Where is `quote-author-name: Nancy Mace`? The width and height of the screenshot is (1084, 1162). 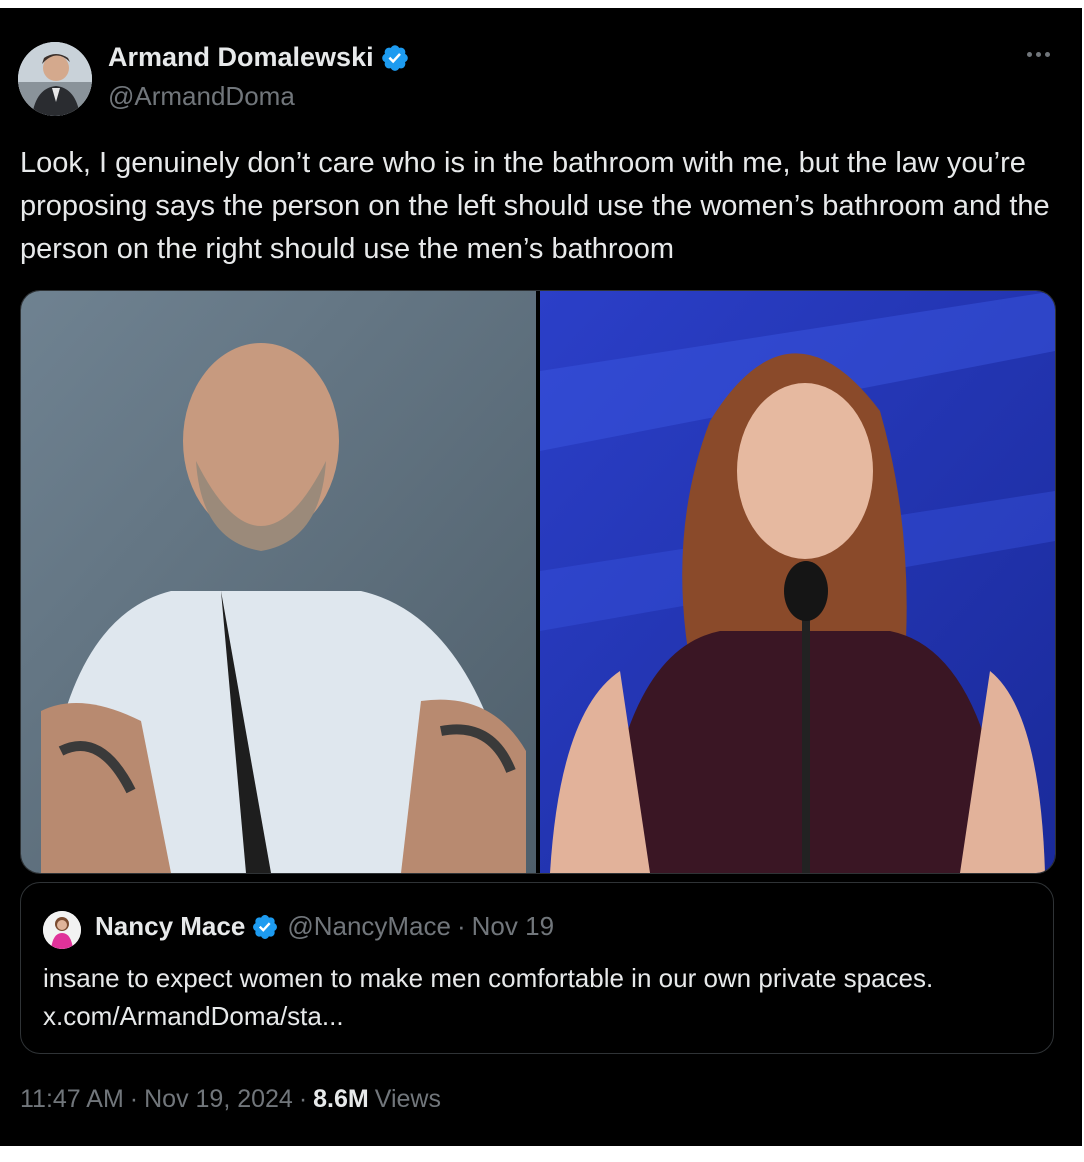
quote-author-name: Nancy Mace is located at coordinates (170, 926).